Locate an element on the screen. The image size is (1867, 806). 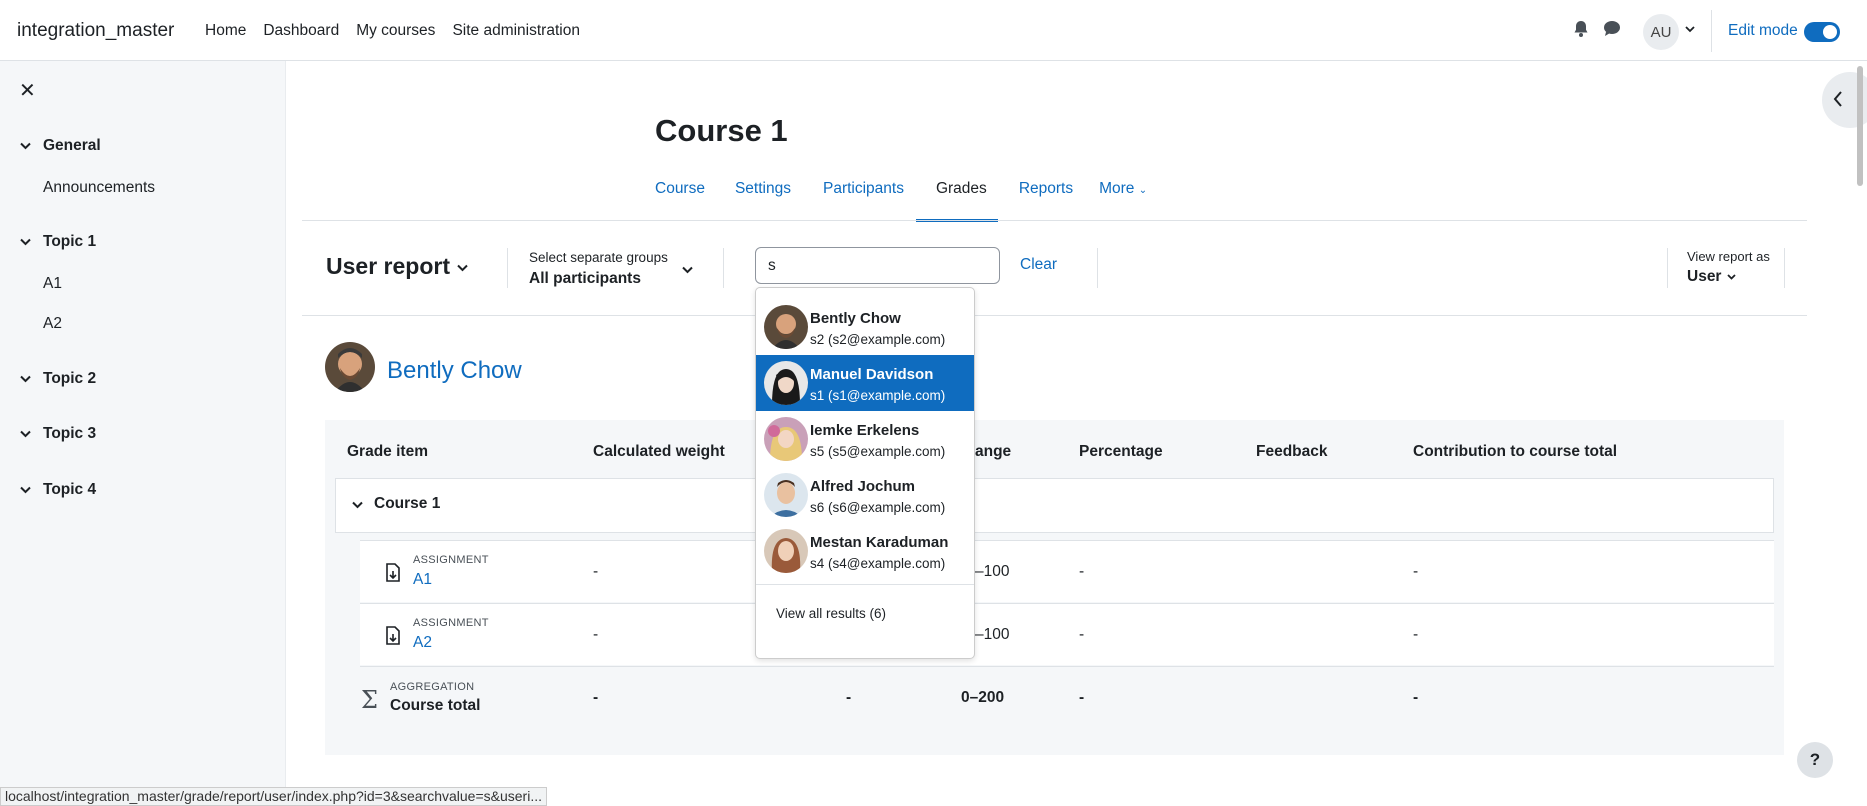
page-scrollbar is located at coordinates (1860, 126).